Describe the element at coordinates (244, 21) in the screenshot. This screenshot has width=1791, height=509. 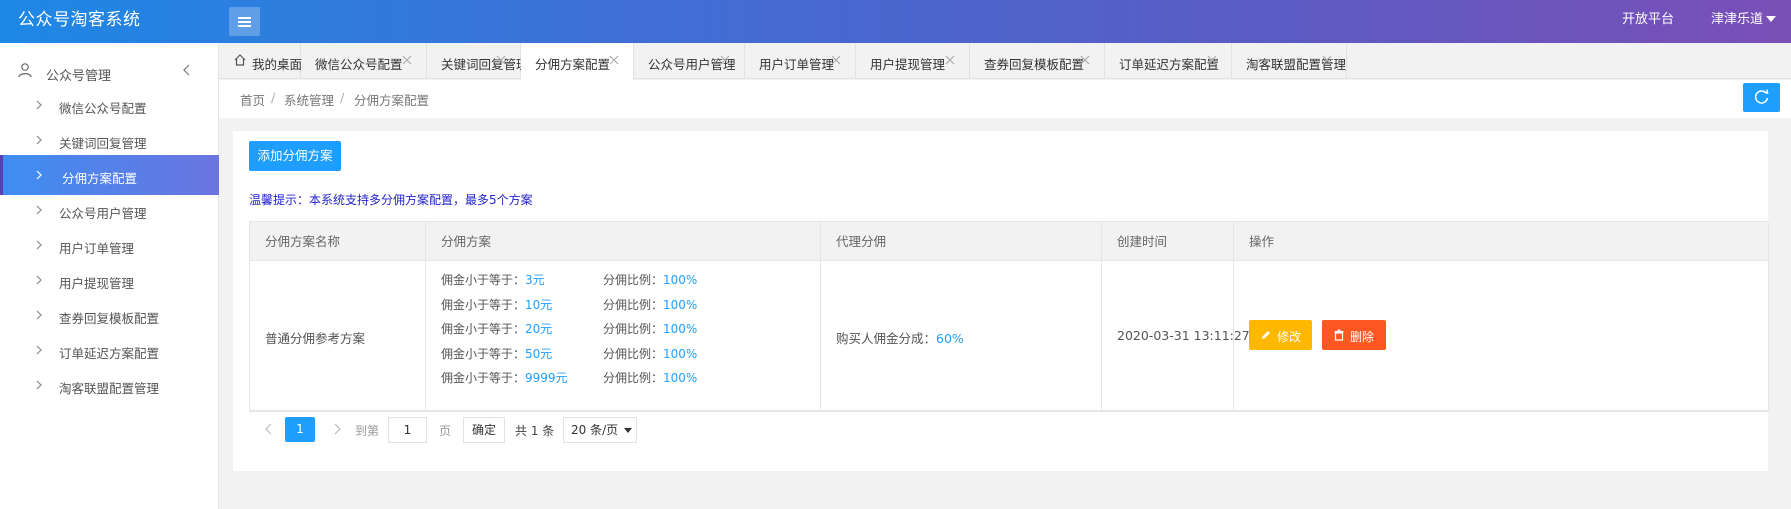
I see `menu-toggle-button` at that location.